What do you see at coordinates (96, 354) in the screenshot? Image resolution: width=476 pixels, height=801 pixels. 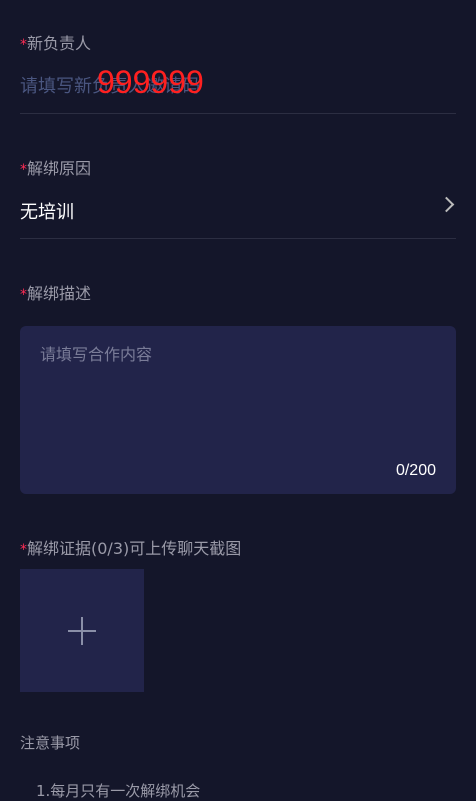 I see `description-placeholder: 请填写合作内容` at bounding box center [96, 354].